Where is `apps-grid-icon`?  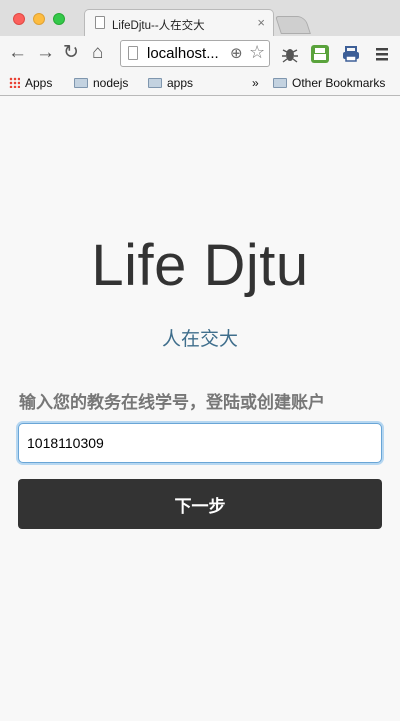
apps-grid-icon is located at coordinates (14, 82).